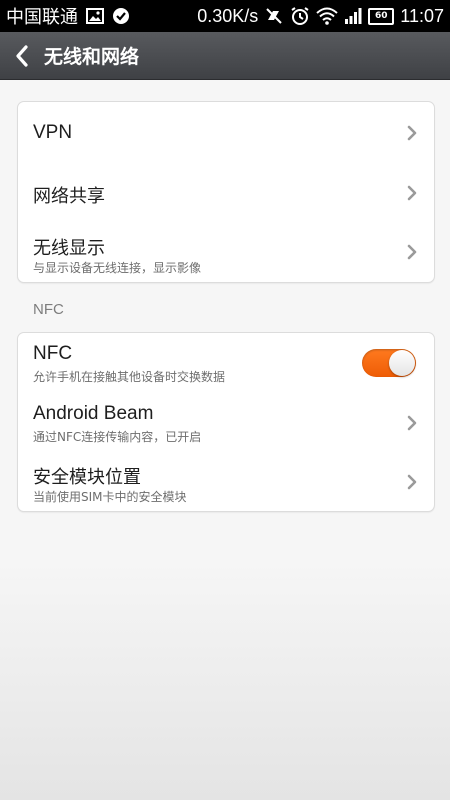  I want to click on action-bar: 无线和网络, so click(225, 56).